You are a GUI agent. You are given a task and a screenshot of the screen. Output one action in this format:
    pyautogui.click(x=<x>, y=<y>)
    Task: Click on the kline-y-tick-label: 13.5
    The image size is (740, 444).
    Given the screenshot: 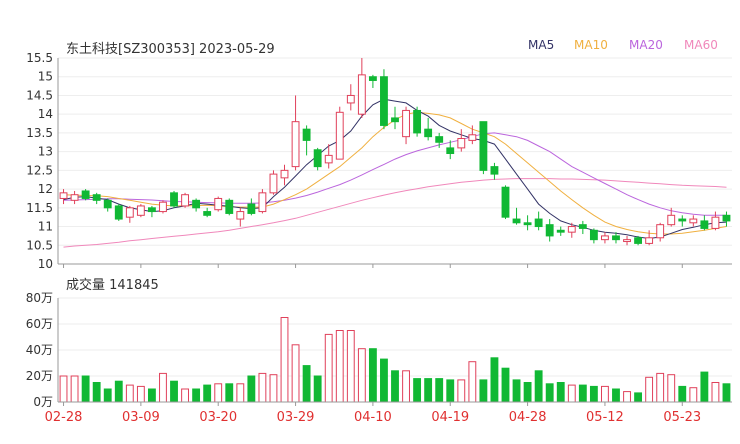 What is the action you would take?
    pyautogui.click(x=39, y=133)
    